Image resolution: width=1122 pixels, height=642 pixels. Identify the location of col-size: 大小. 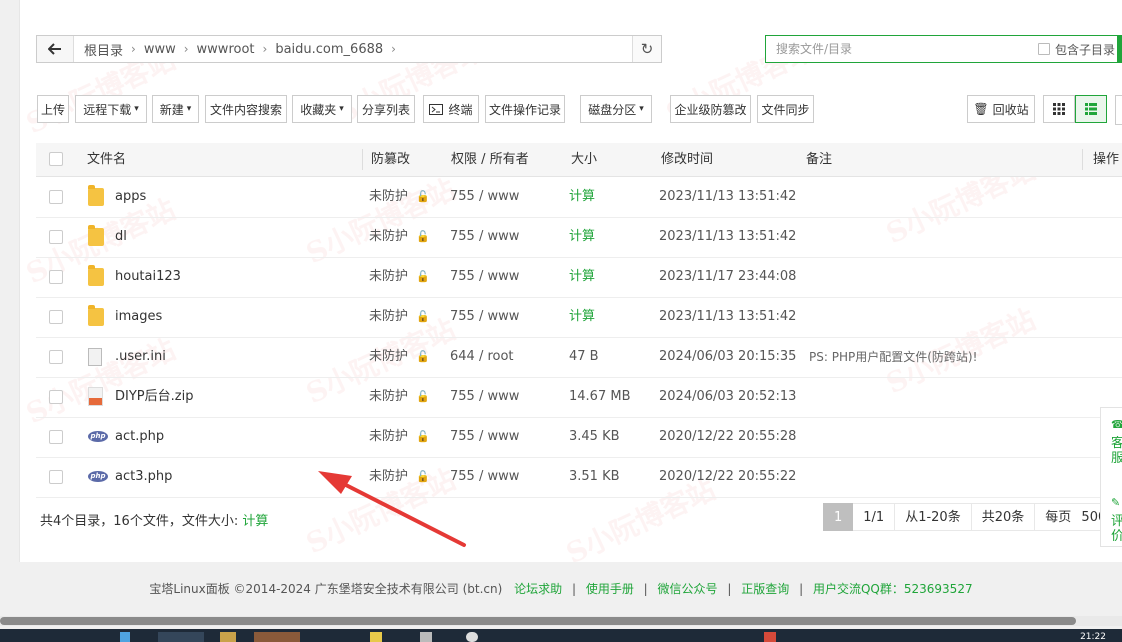
(584, 159).